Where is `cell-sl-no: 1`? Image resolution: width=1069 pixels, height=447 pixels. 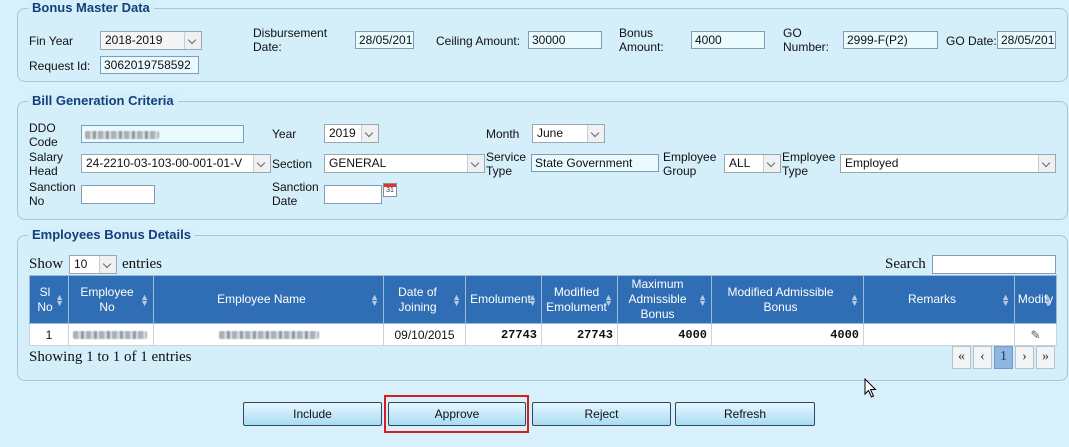 cell-sl-no: 1 is located at coordinates (49, 334).